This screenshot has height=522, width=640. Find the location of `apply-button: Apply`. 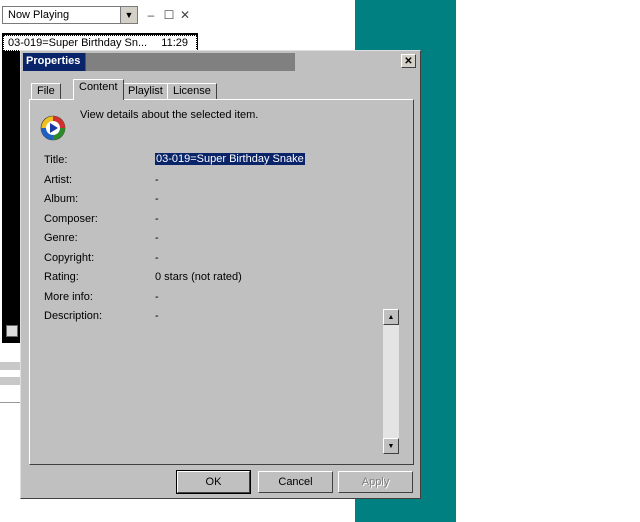

apply-button: Apply is located at coordinates (375, 482).